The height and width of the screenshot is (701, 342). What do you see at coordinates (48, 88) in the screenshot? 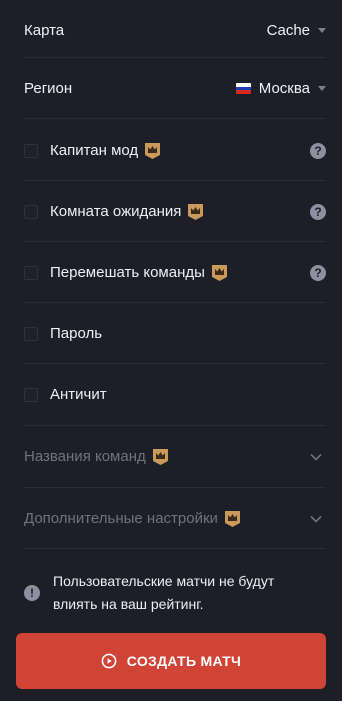
I see `region-label: Регион` at bounding box center [48, 88].